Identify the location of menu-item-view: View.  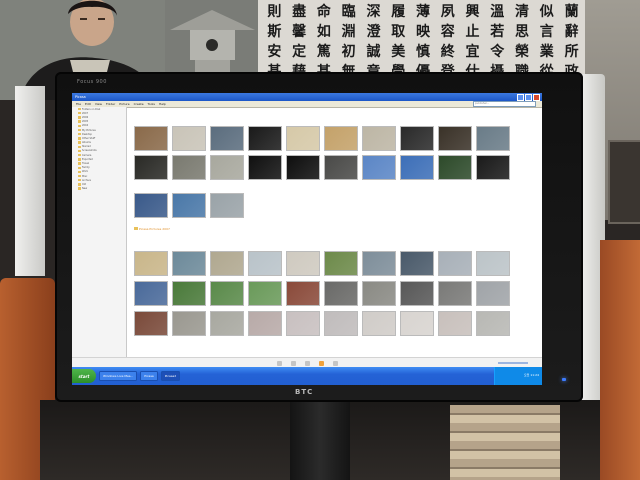
(98, 104).